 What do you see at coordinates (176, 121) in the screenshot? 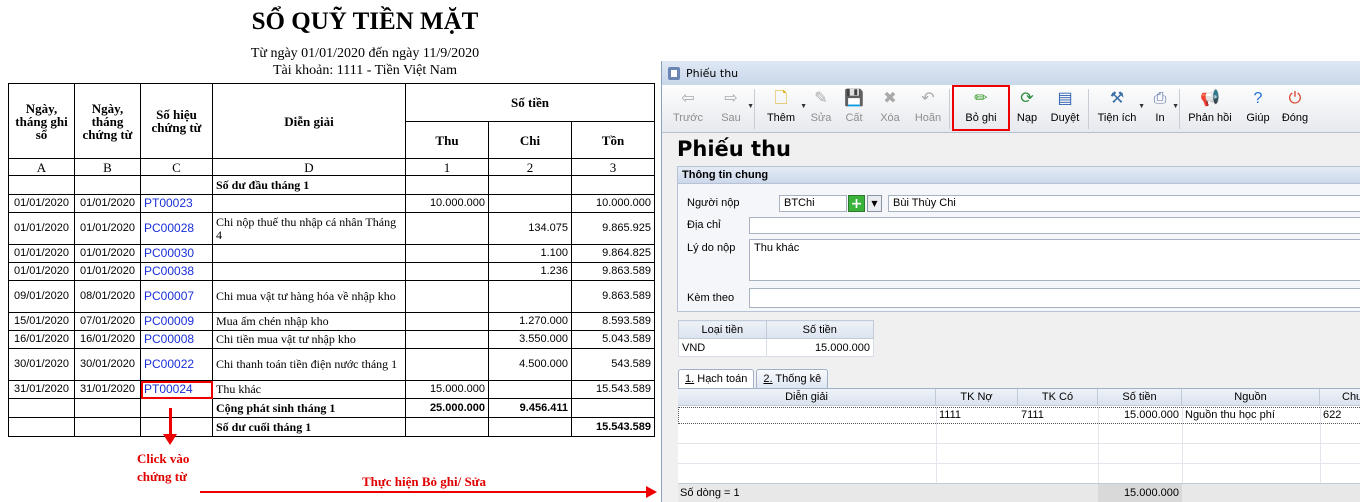
I see `col-header-doc-no: Số hiệu chứng từ` at bounding box center [176, 121].